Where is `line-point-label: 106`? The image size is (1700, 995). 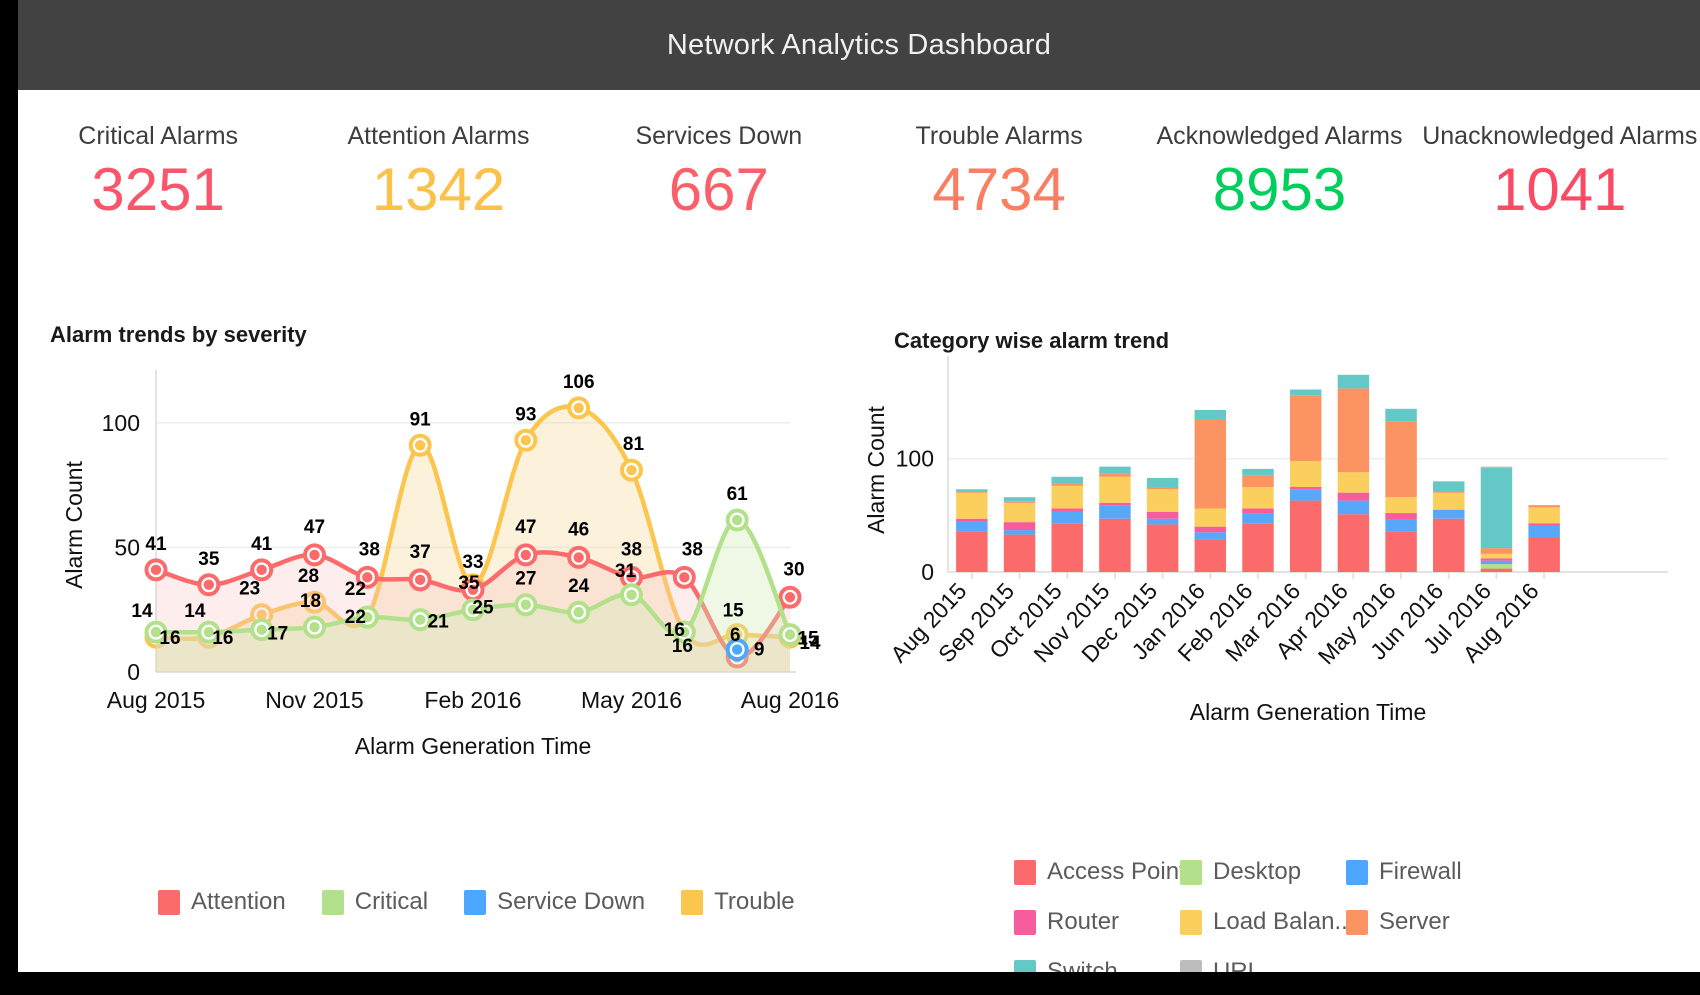
line-point-label: 106 is located at coordinates (579, 382).